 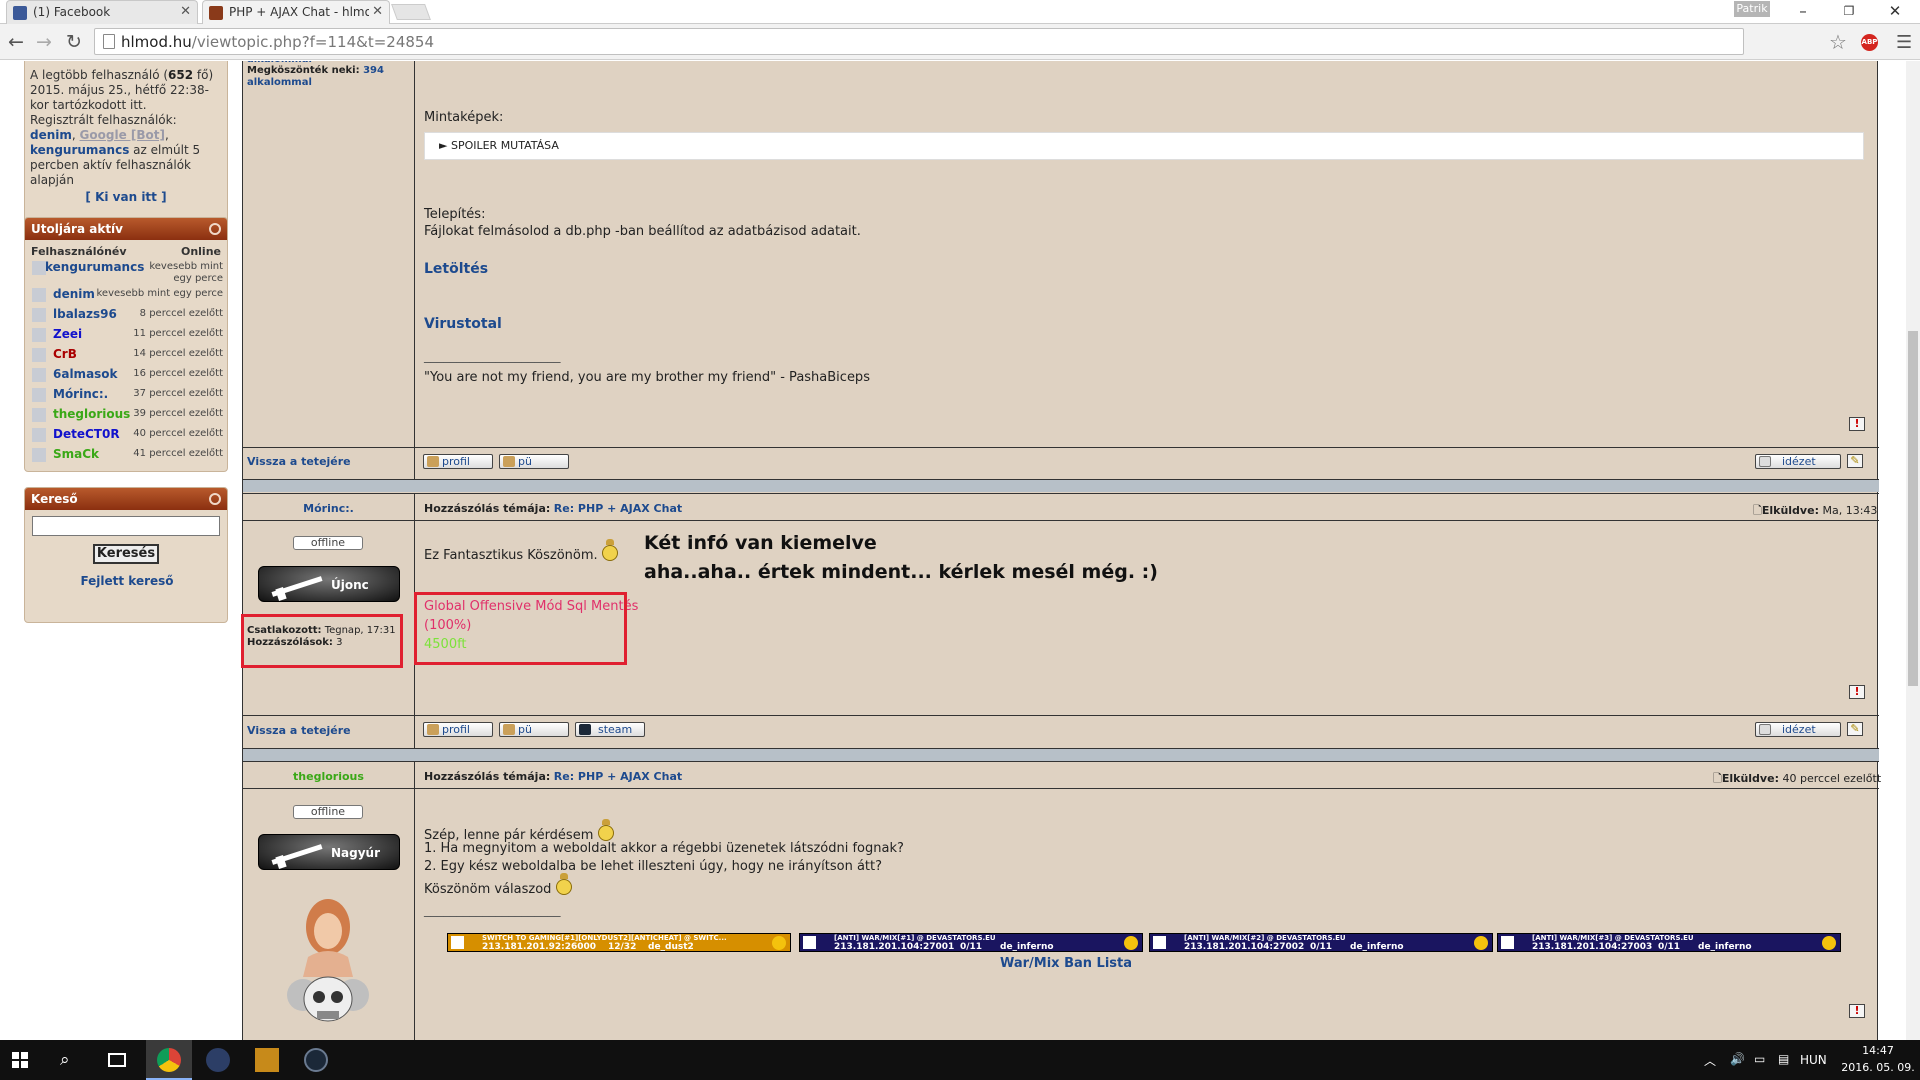 What do you see at coordinates (76, 454) in the screenshot?
I see `recent-user-name: SmaCk` at bounding box center [76, 454].